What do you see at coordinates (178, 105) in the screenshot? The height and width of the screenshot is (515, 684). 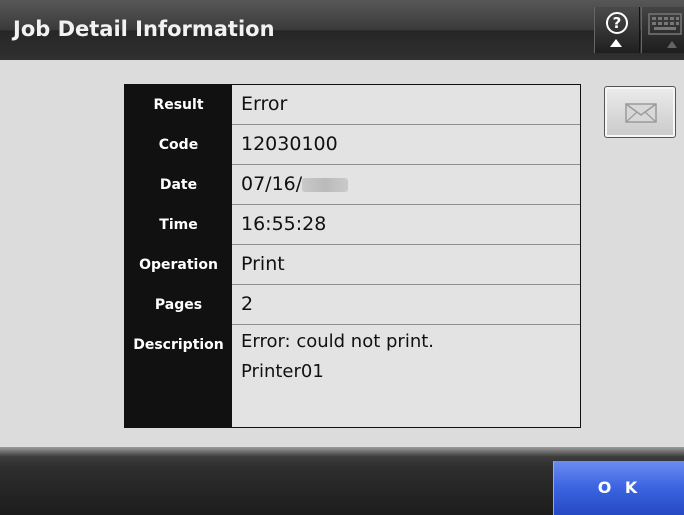 I see `result-label: Result` at bounding box center [178, 105].